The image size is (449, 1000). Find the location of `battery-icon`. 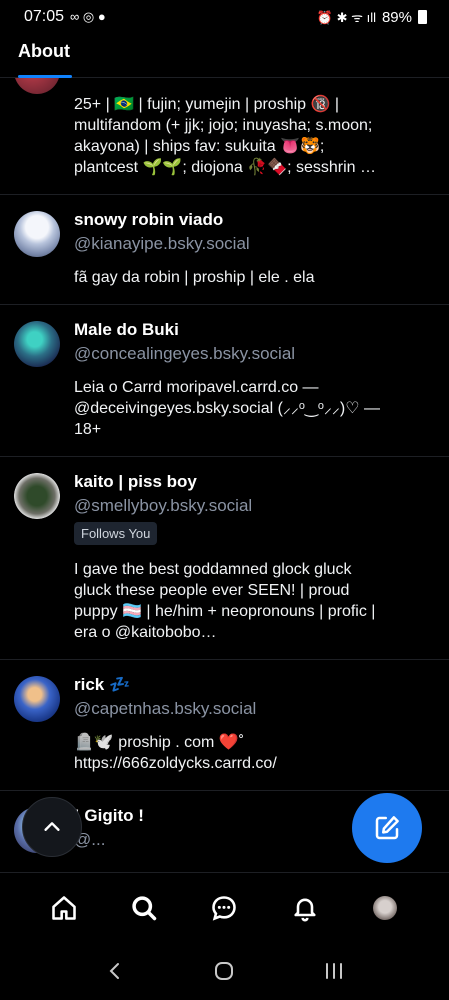

battery-icon is located at coordinates (422, 17).